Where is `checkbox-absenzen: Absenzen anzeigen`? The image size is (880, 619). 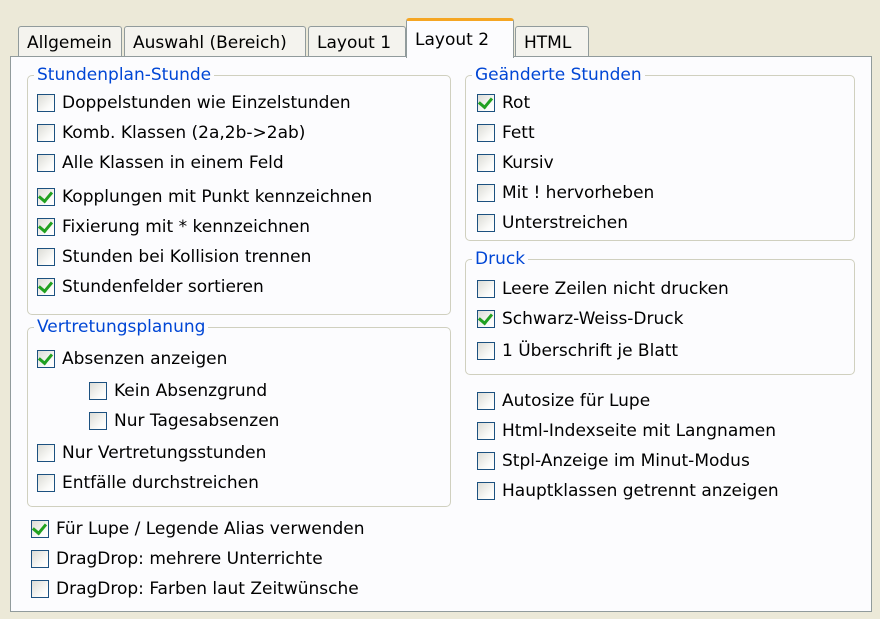 checkbox-absenzen: Absenzen anzeigen is located at coordinates (132, 359).